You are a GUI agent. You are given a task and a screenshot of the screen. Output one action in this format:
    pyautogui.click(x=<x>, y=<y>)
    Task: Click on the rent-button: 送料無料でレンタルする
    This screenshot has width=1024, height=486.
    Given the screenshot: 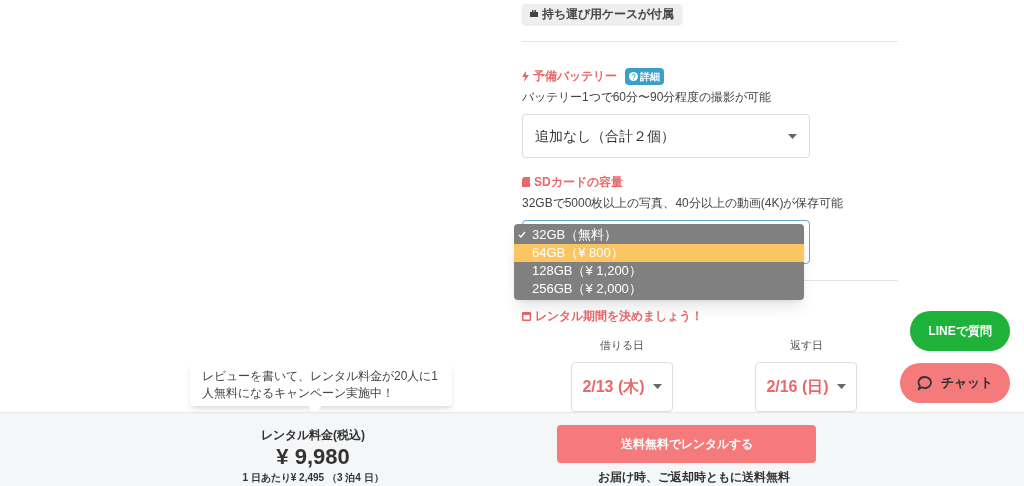 What is the action you would take?
    pyautogui.click(x=686, y=444)
    